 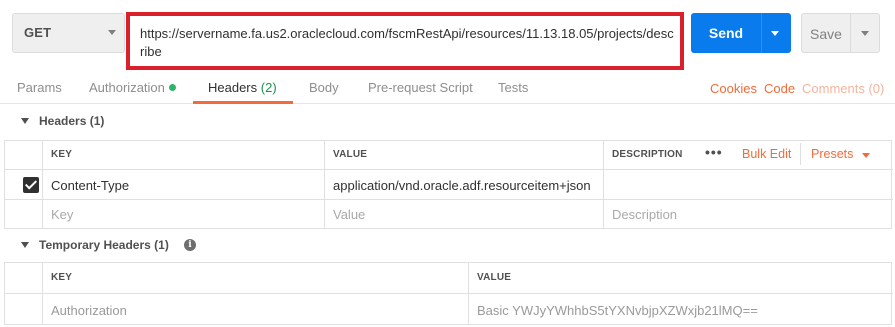 What do you see at coordinates (748, 185) in the screenshot?
I see `header-description-cell` at bounding box center [748, 185].